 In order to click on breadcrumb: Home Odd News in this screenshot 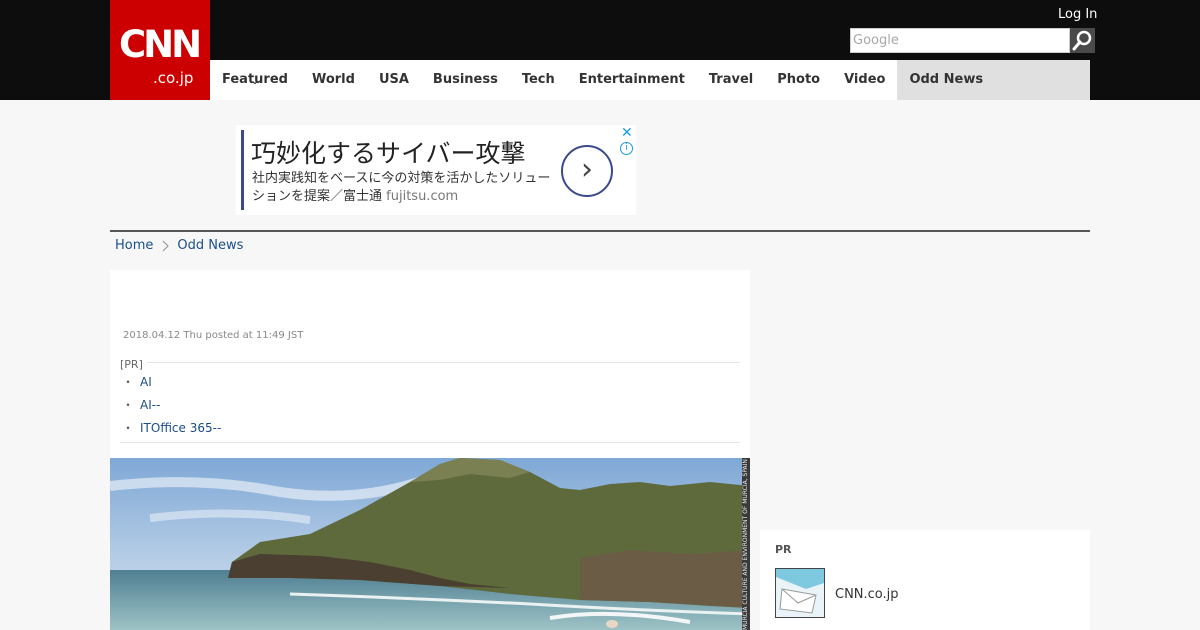, I will do `click(179, 245)`.